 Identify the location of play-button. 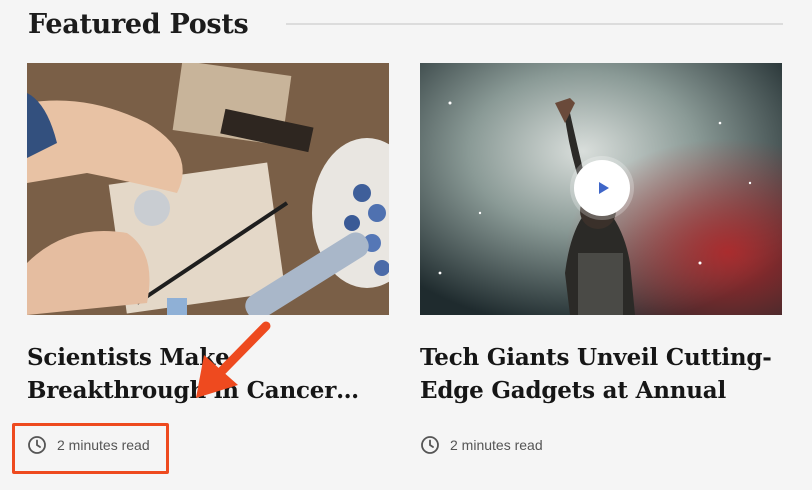
(602, 188).